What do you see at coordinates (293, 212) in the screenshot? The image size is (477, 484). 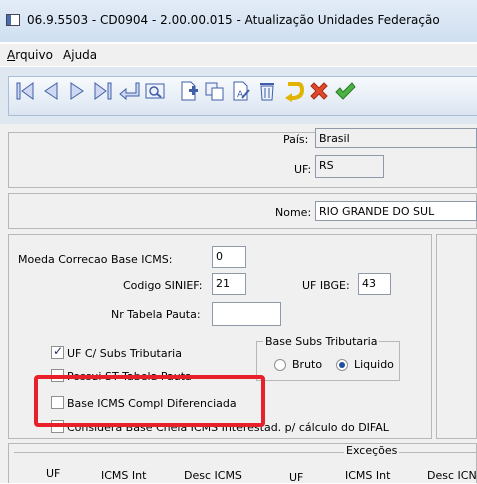 I see `nome-label: Nome:` at bounding box center [293, 212].